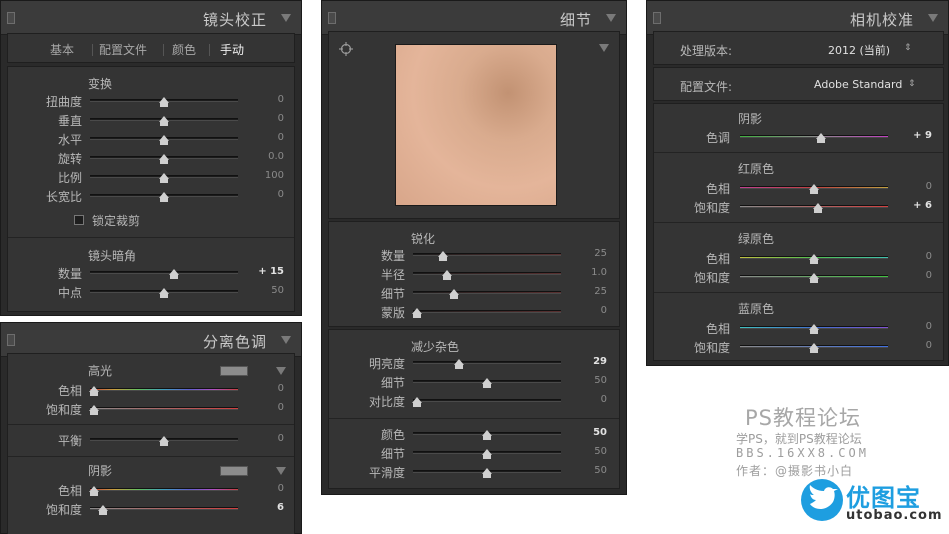 The height and width of the screenshot is (534, 949). Describe the element at coordinates (234, 471) in the screenshot. I see `shadows-color-swatch` at that location.